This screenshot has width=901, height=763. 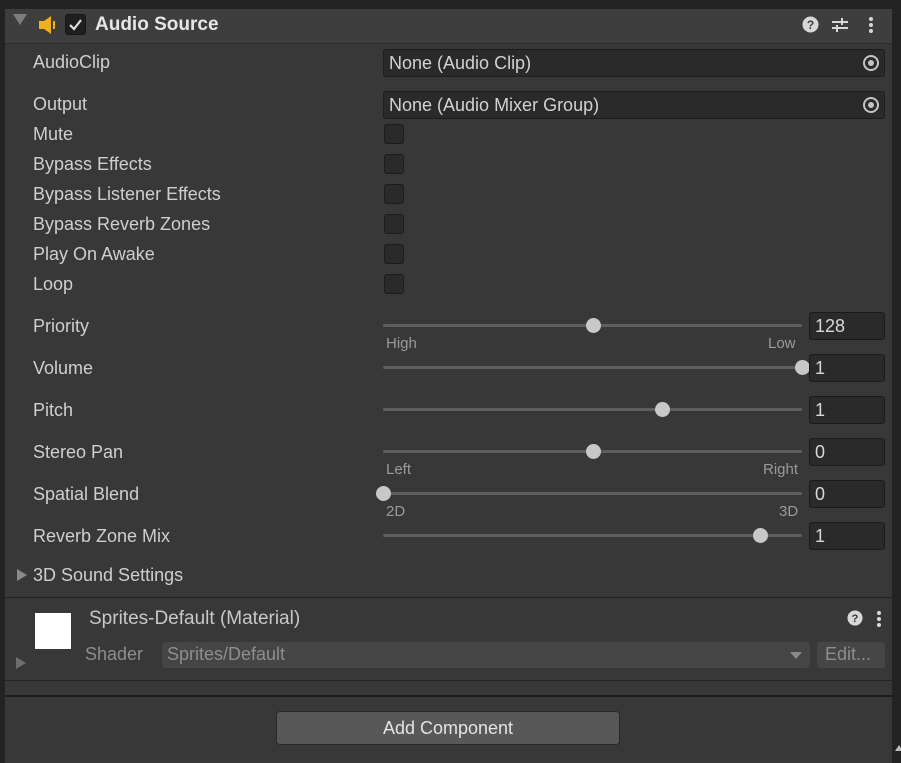 What do you see at coordinates (789, 511) in the screenshot?
I see `spatial-blend-max-label: 3D` at bounding box center [789, 511].